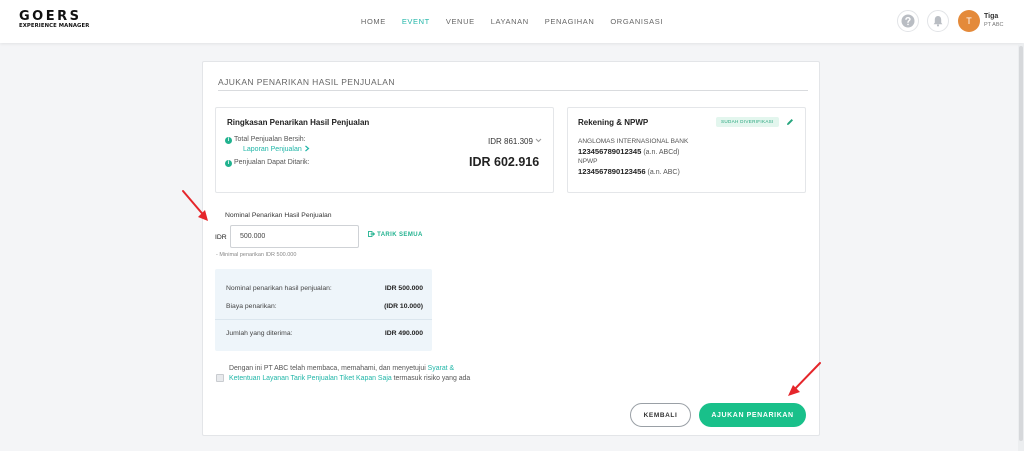  I want to click on account-number: 123456789012345, so click(610, 151).